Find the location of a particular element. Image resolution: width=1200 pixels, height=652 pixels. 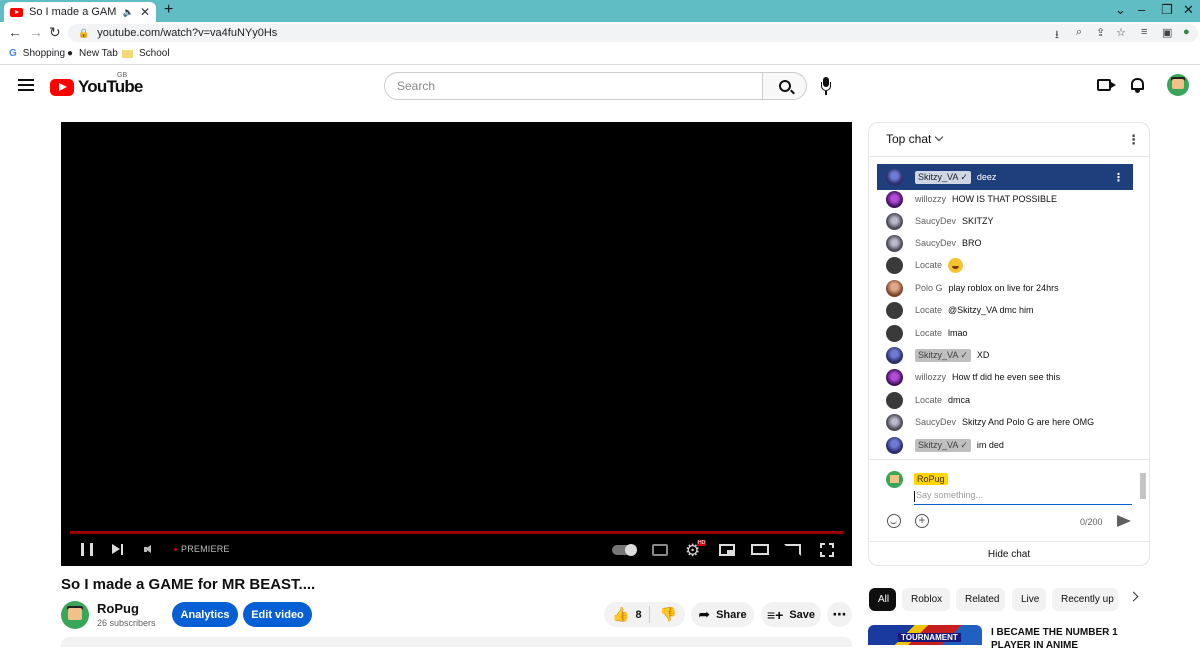

new-tab-plus-icon: + is located at coordinates (168, 10).